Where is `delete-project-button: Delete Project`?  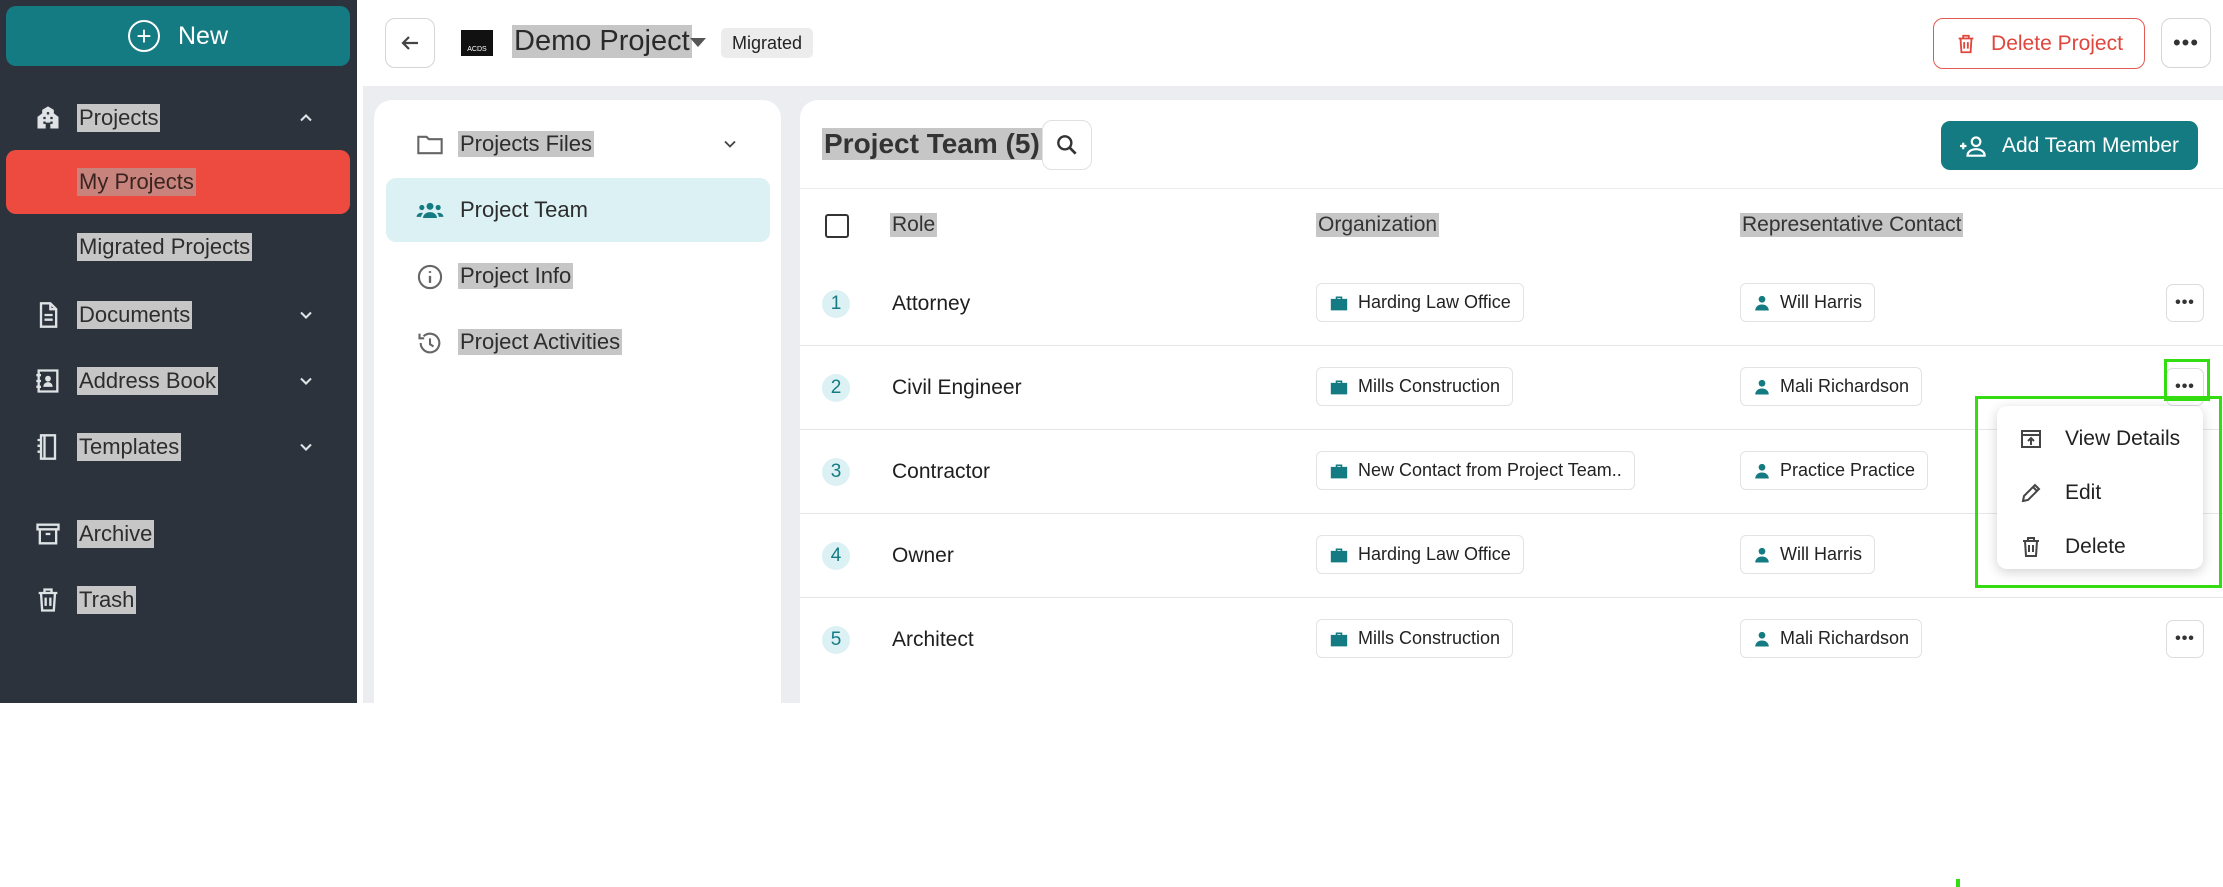
delete-project-button: Delete Project is located at coordinates (2039, 43).